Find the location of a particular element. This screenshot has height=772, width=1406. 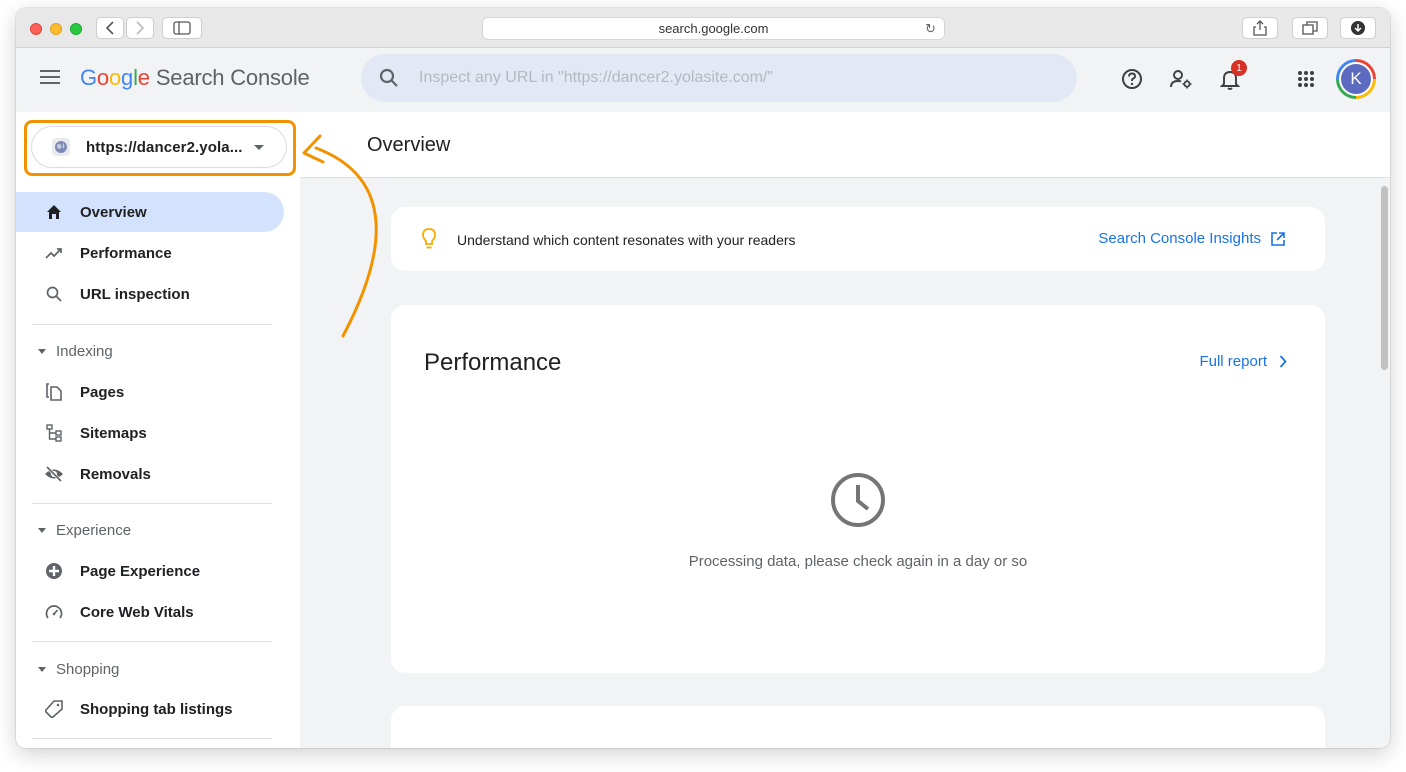

product-name: Search Console is located at coordinates (232, 77).